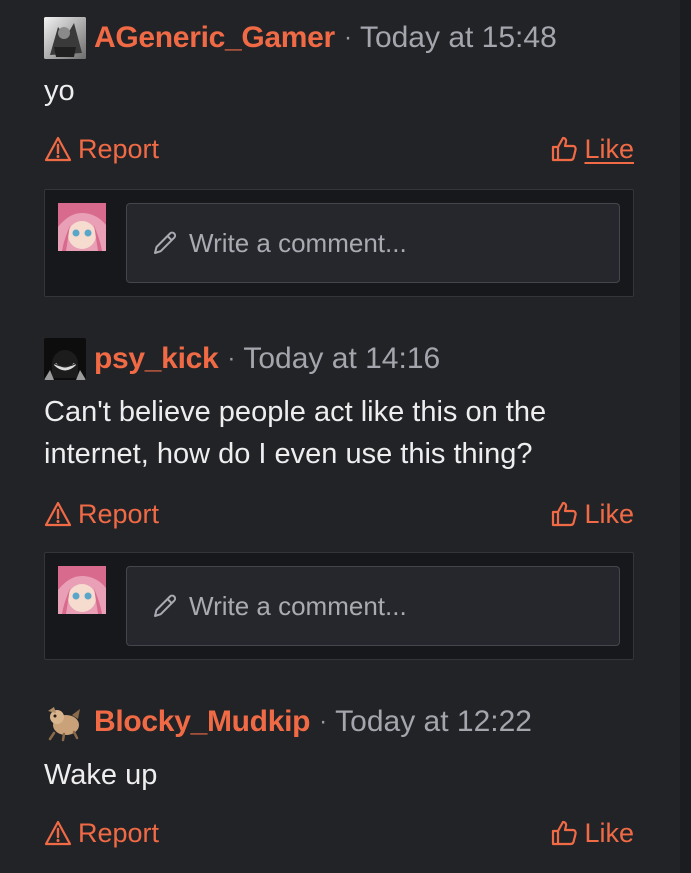 This screenshot has height=873, width=691. Describe the element at coordinates (202, 722) in the screenshot. I see `username: Blocky_Mudkip` at that location.